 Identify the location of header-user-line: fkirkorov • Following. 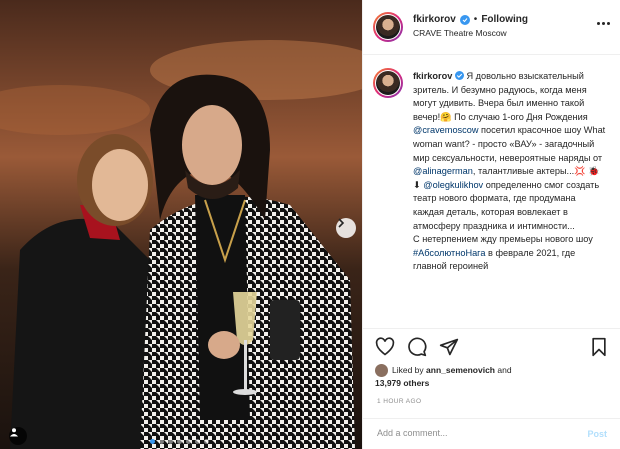
(470, 19).